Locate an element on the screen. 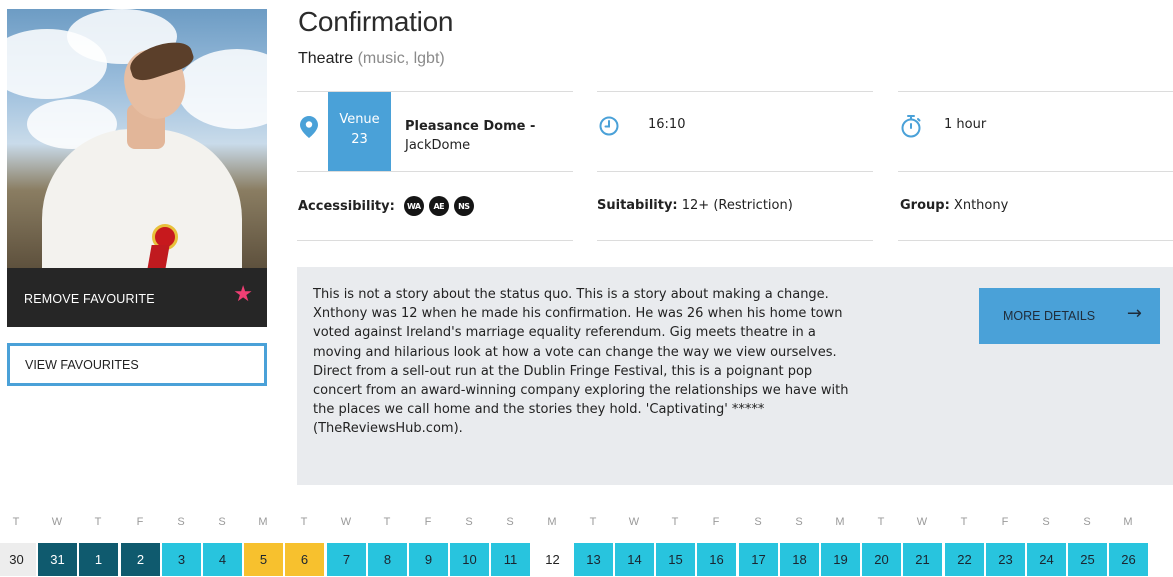 The width and height of the screenshot is (1173, 577). remove-favourite-label: REMOVE FAVOURITE is located at coordinates (89, 299).